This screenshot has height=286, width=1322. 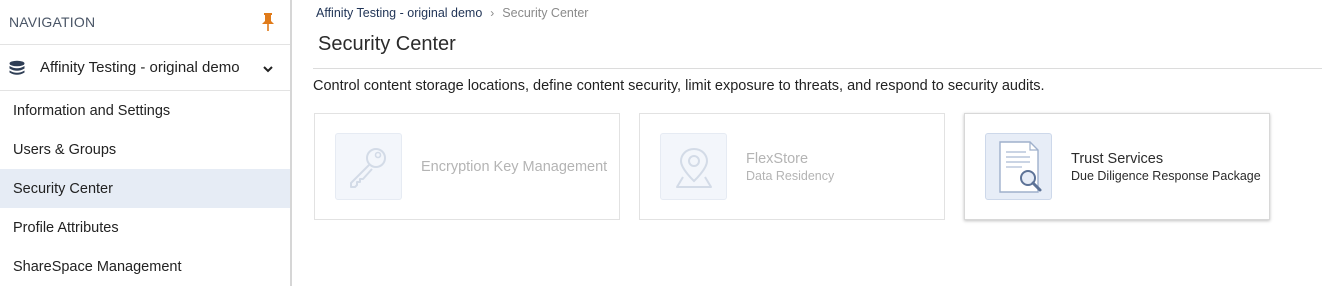 I want to click on breadcrumb-root-link: Affinity Testing - original demo, so click(x=399, y=13).